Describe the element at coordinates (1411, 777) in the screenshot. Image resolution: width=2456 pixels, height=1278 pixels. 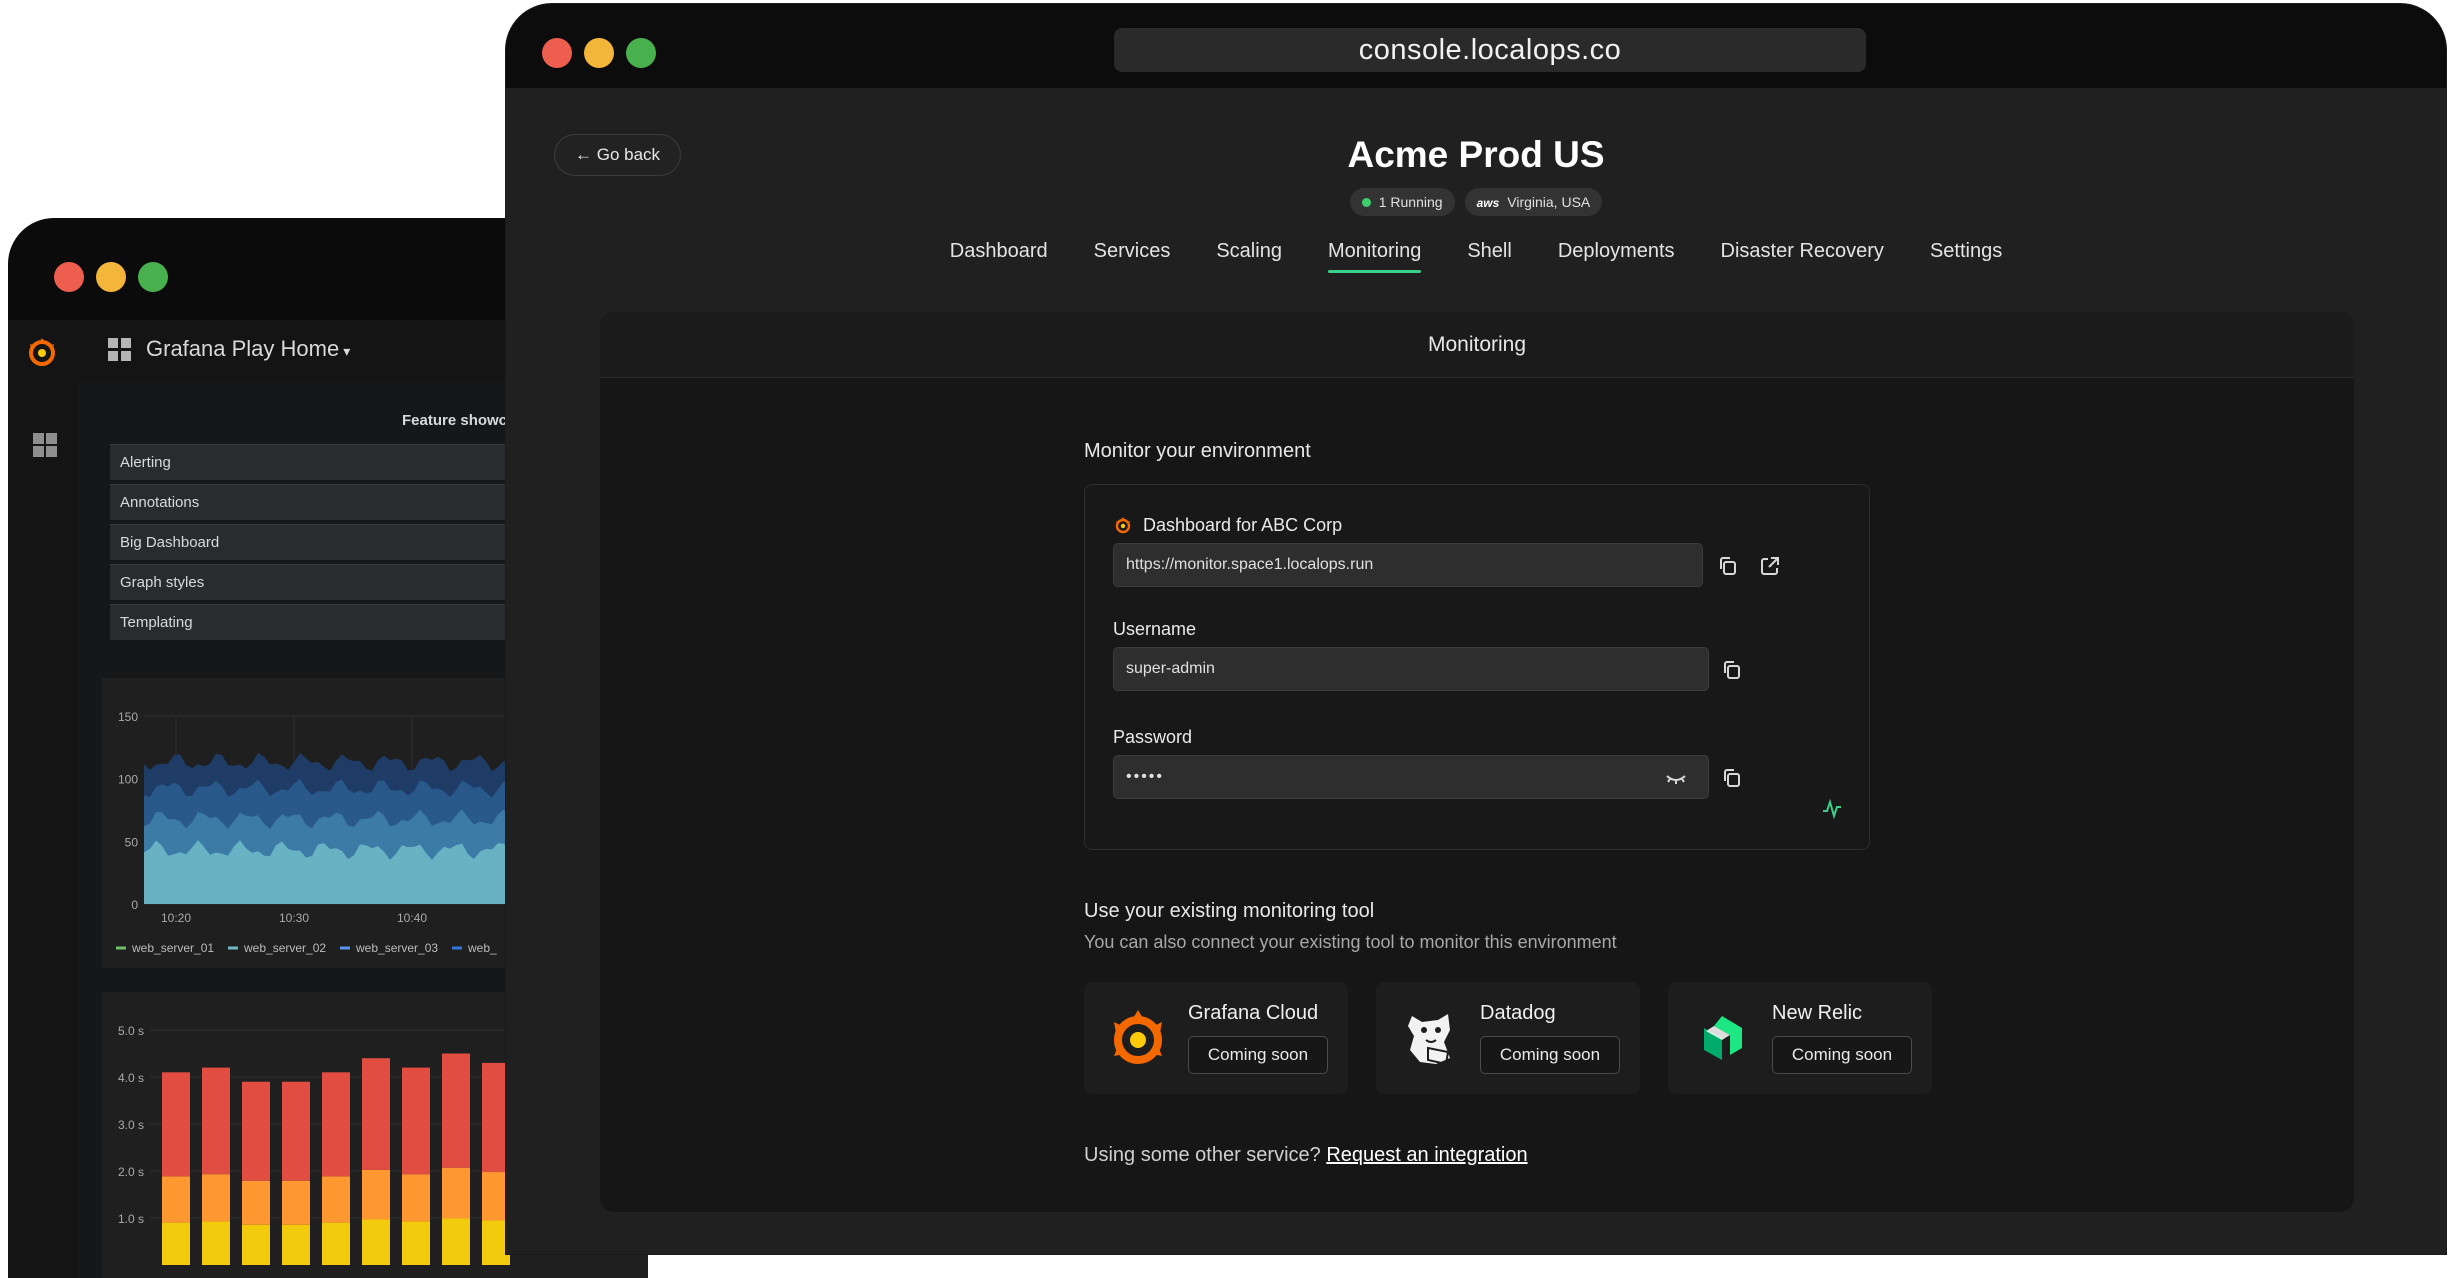
I see `password-field: •••••` at that location.